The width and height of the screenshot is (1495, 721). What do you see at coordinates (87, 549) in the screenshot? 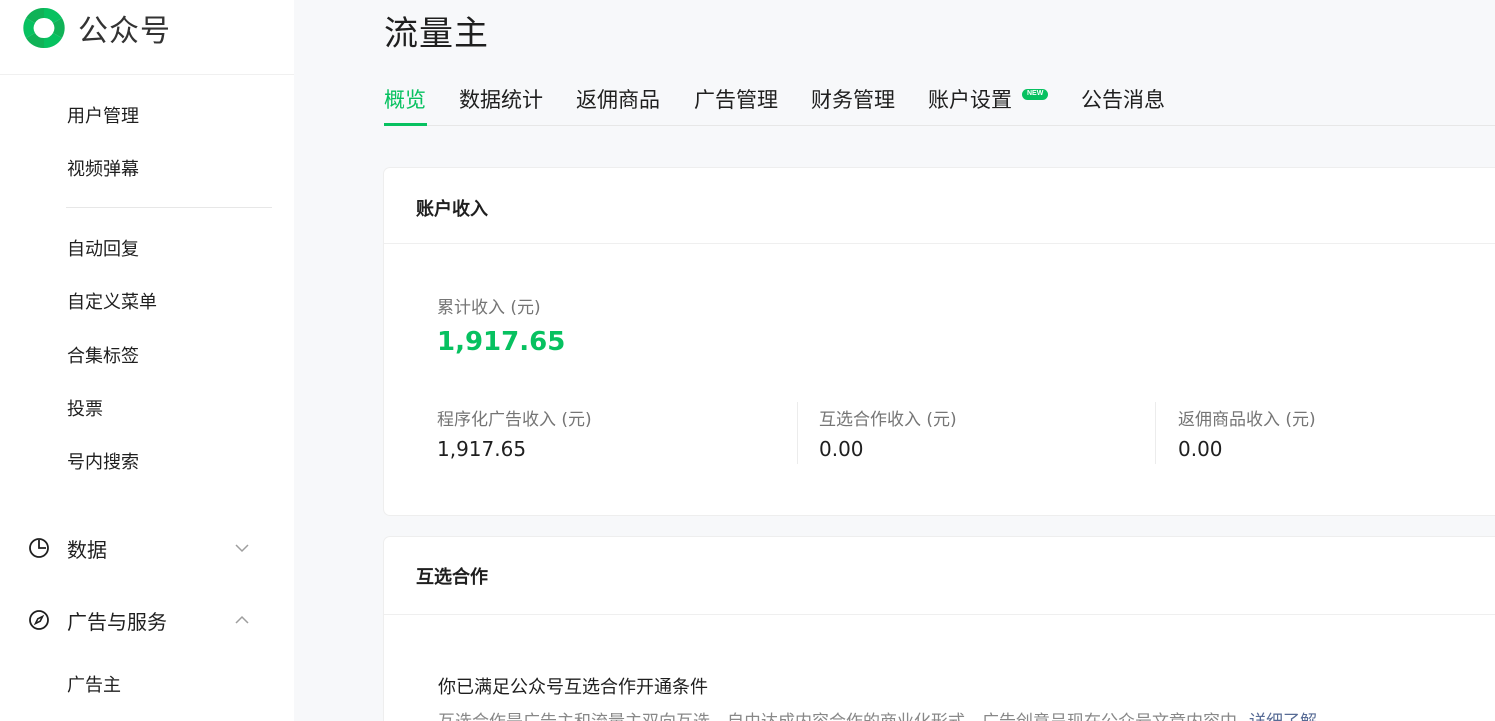
I see `sidebar-group-data-label: 数据` at bounding box center [87, 549].